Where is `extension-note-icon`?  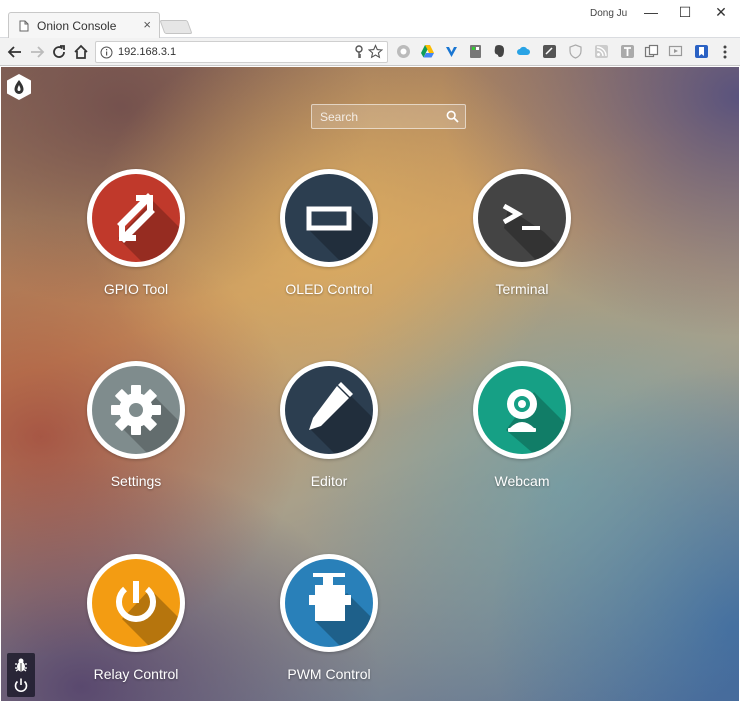
extension-note-icon is located at coordinates (549, 51).